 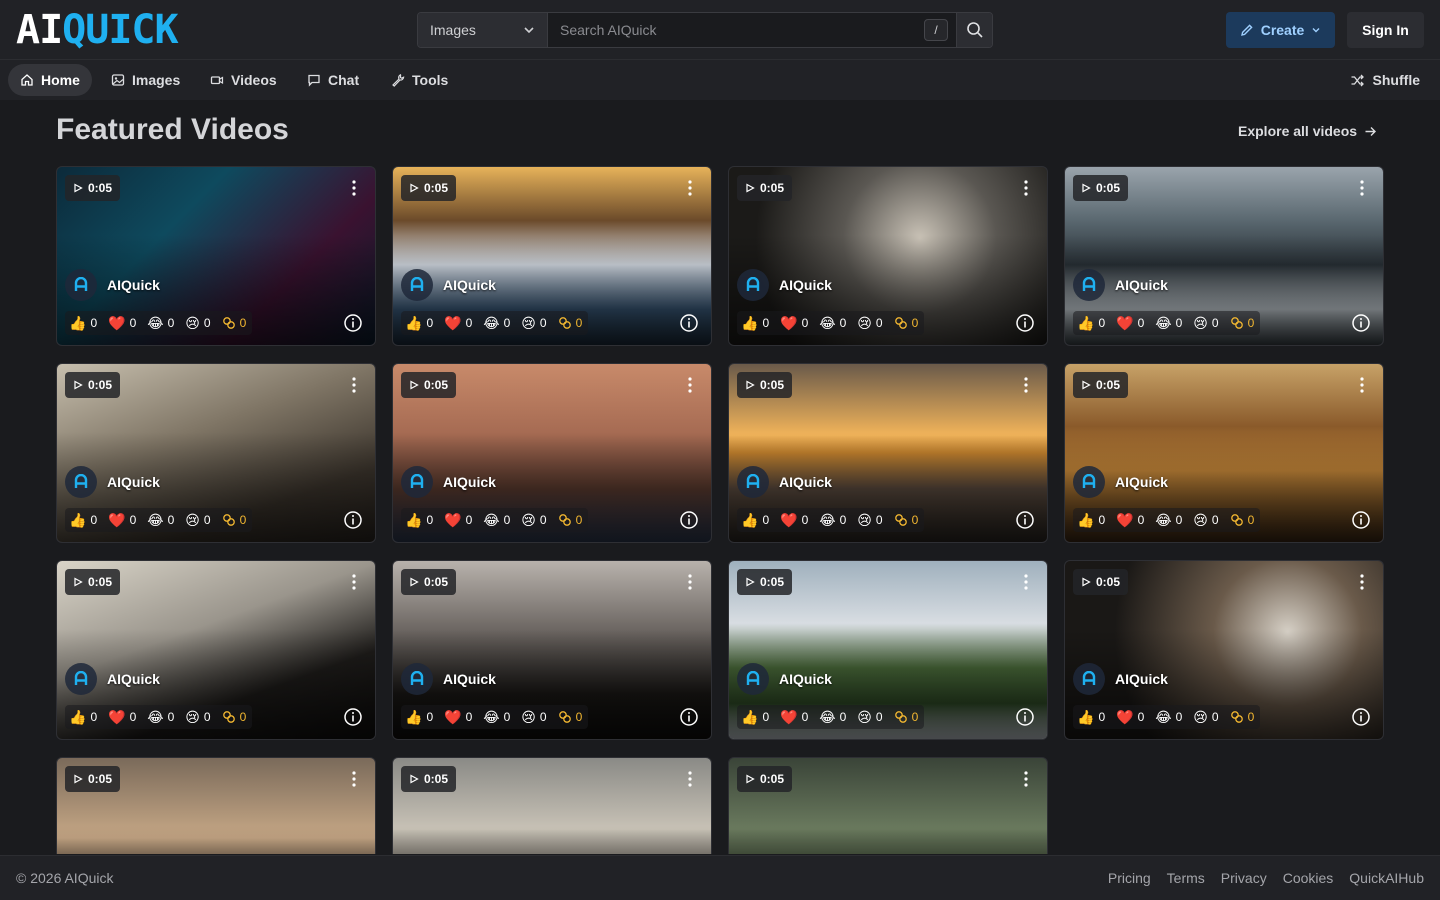 I want to click on nav-item-videos: Videos, so click(x=243, y=80).